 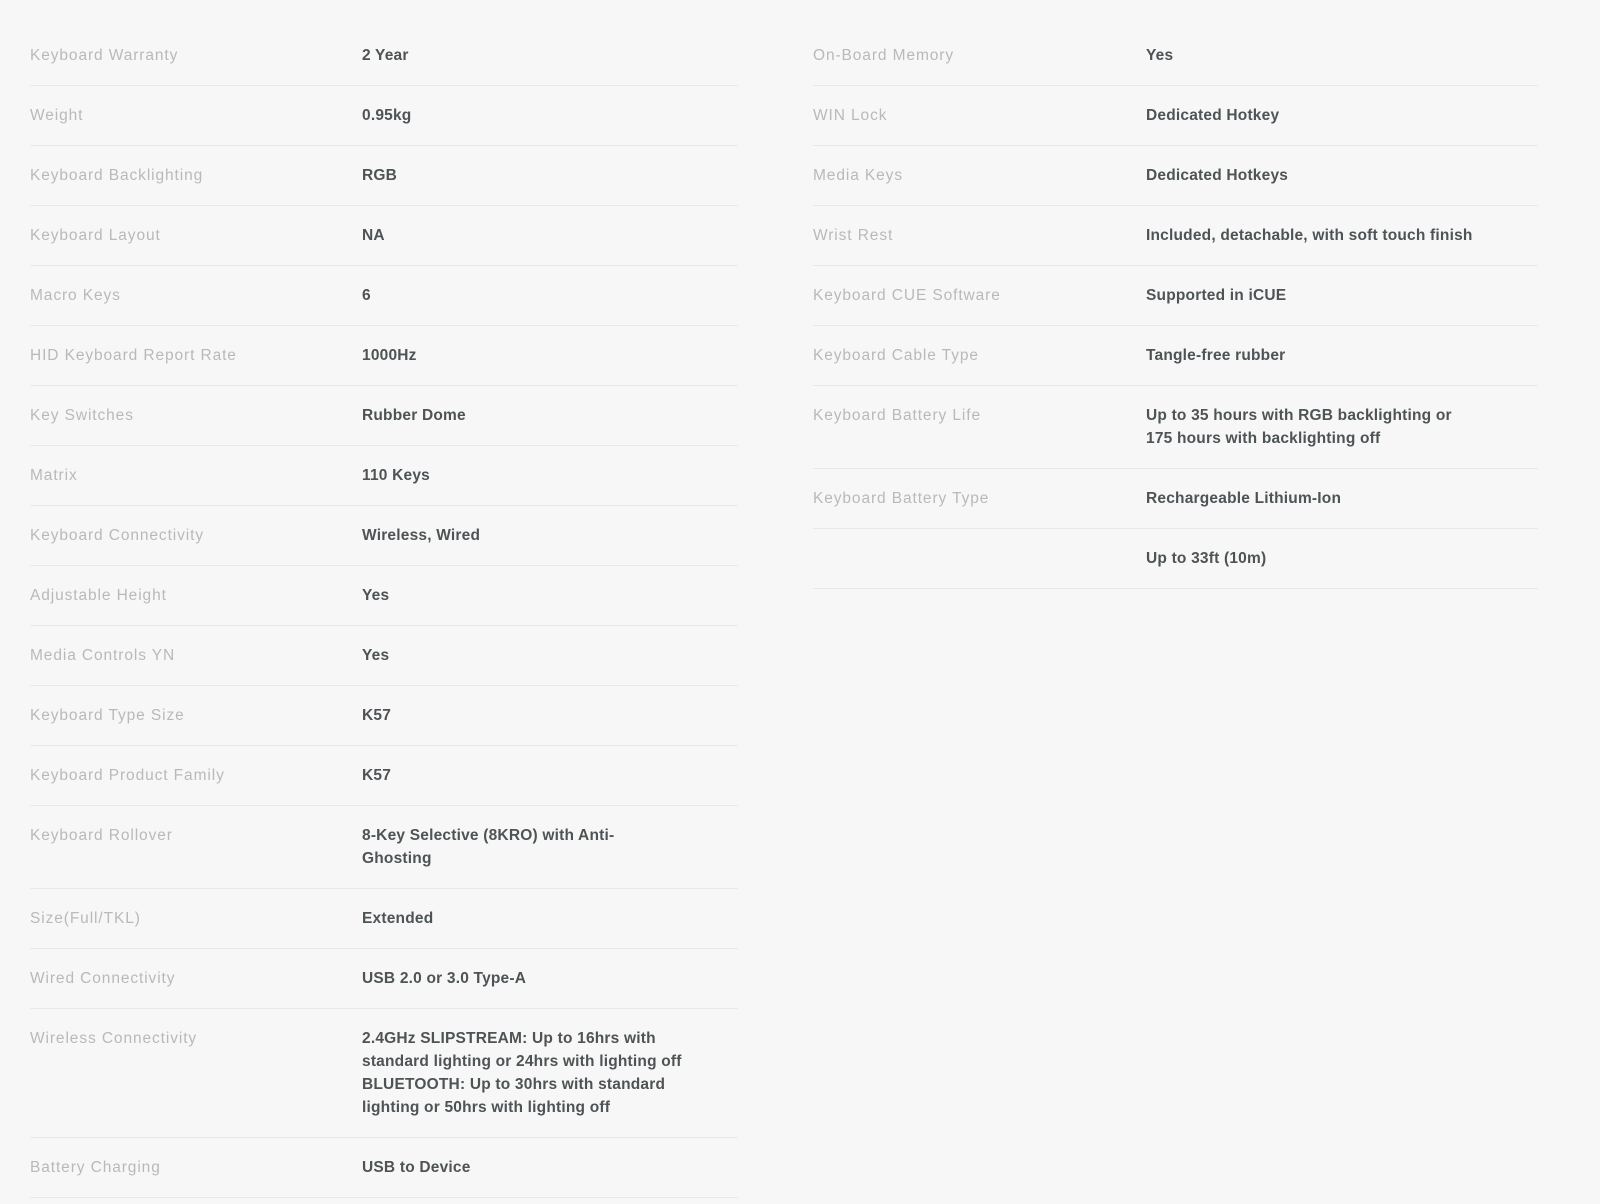 I want to click on spec-label: Keyboard Battery Life, so click(x=897, y=415).